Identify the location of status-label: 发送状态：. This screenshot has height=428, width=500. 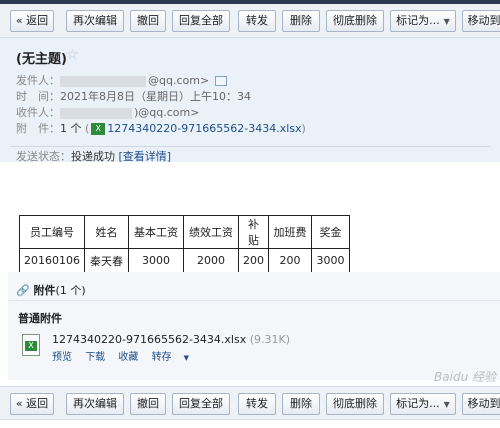
(43, 156).